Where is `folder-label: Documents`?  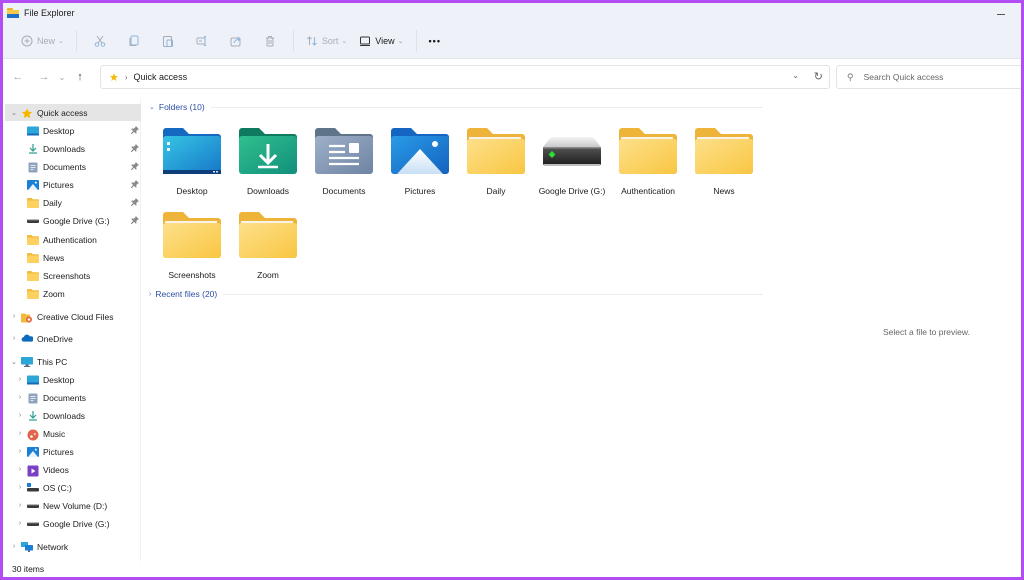
folder-label: Documents is located at coordinates (344, 191).